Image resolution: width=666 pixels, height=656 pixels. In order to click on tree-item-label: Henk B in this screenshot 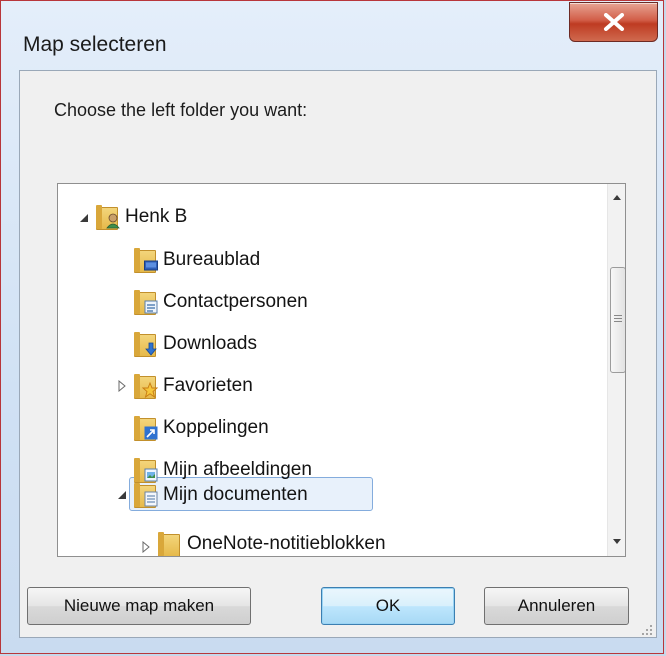, I will do `click(156, 216)`.